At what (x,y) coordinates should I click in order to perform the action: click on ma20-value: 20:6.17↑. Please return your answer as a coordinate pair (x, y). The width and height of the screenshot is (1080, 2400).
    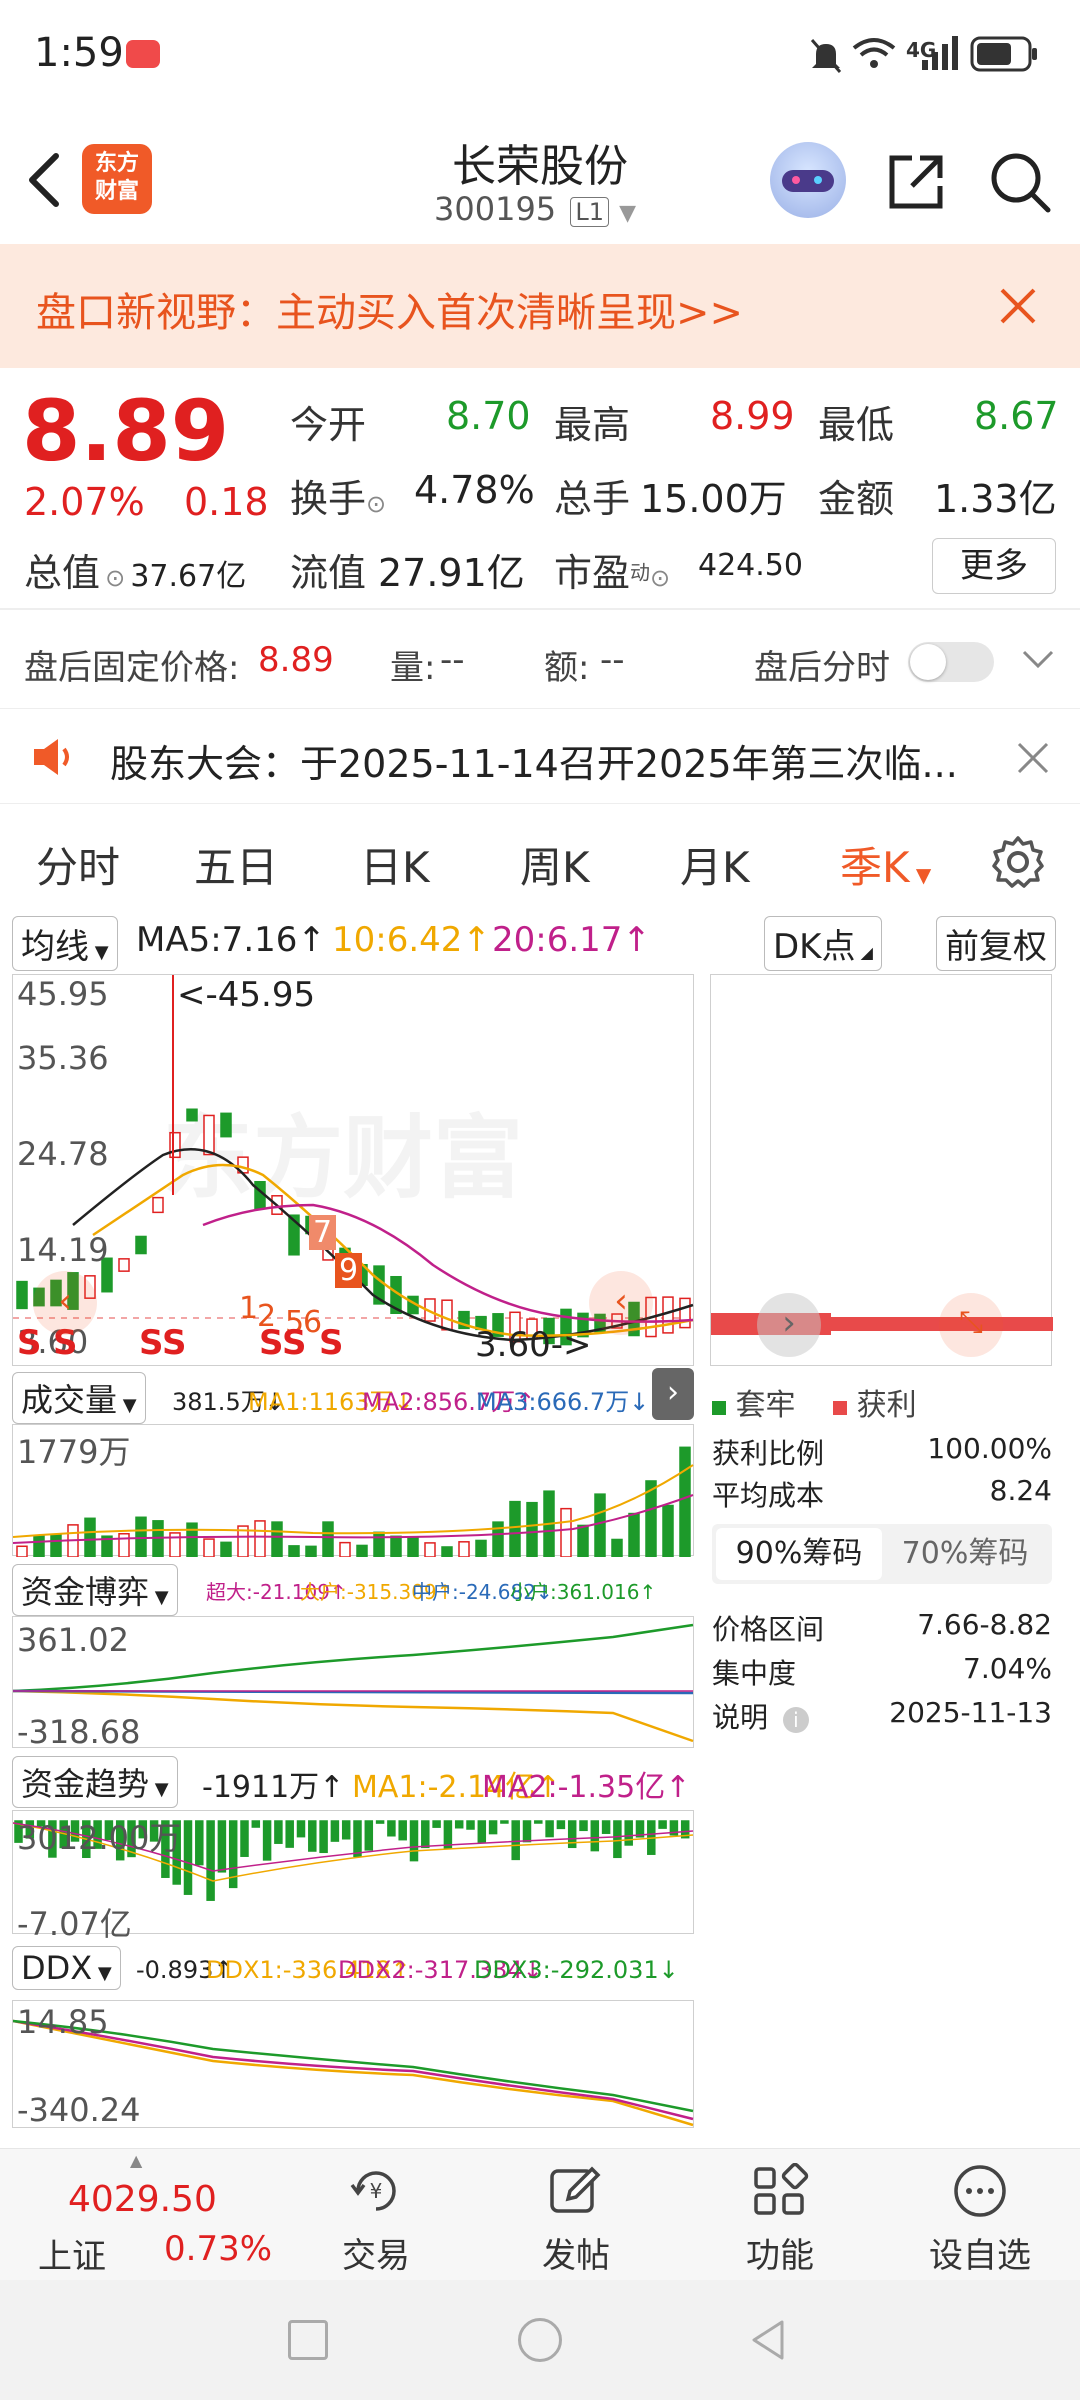
    Looking at the image, I should click on (571, 940).